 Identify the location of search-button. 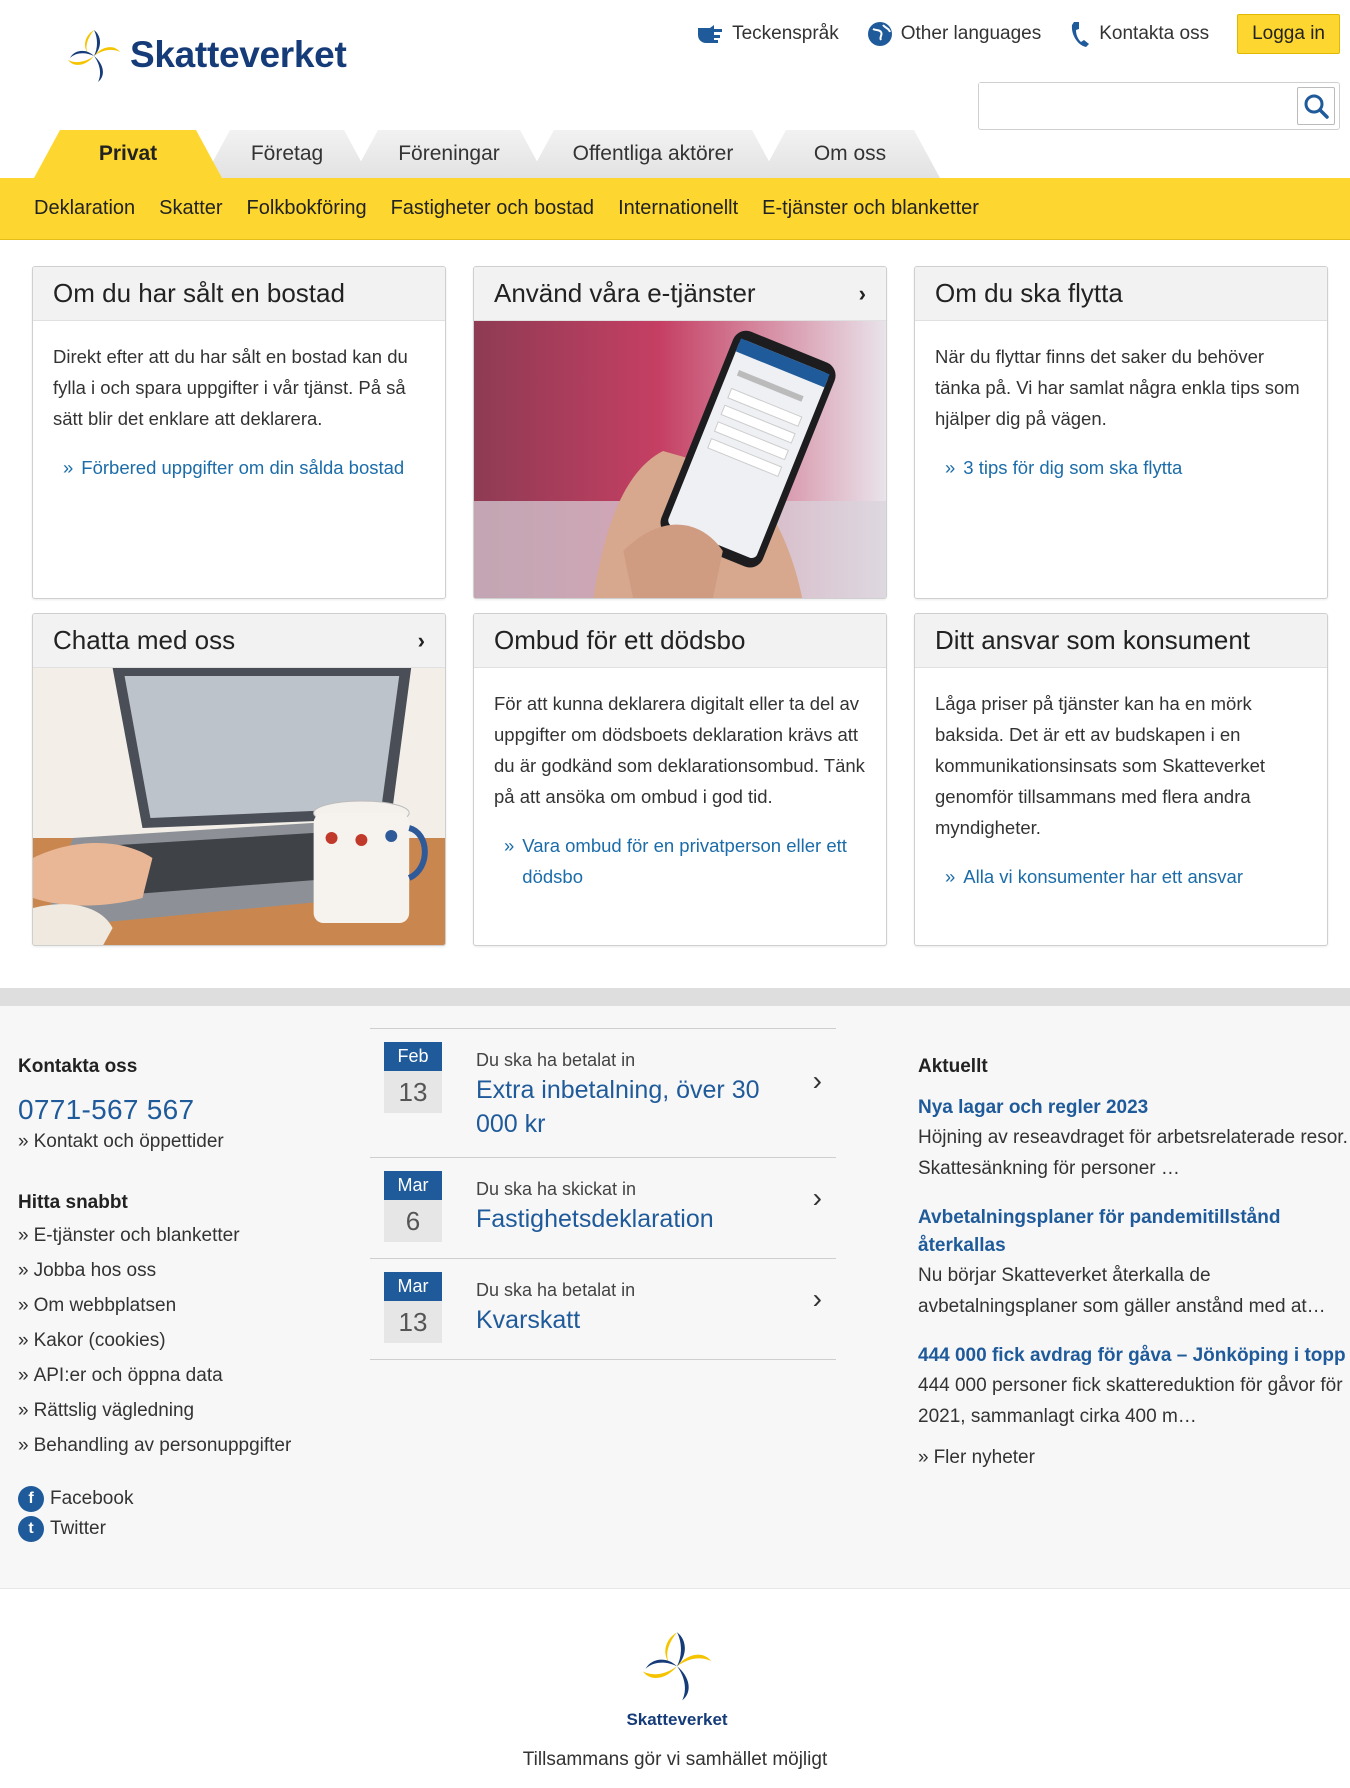
(1316, 106).